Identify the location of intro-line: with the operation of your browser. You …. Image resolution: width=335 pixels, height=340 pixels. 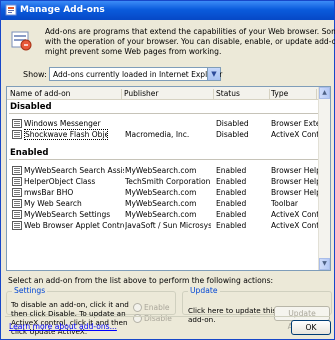
(190, 41).